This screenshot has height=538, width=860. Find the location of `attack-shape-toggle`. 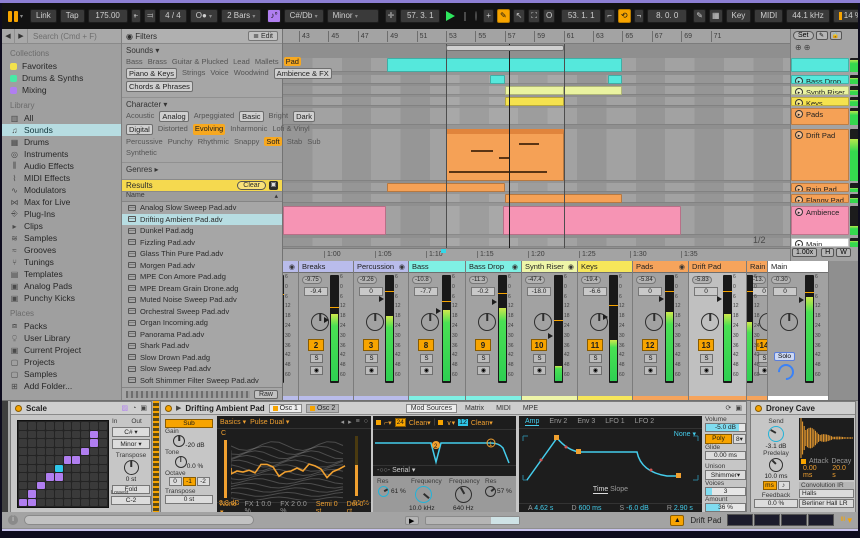

attack-shape-toggle is located at coordinates (803, 461).